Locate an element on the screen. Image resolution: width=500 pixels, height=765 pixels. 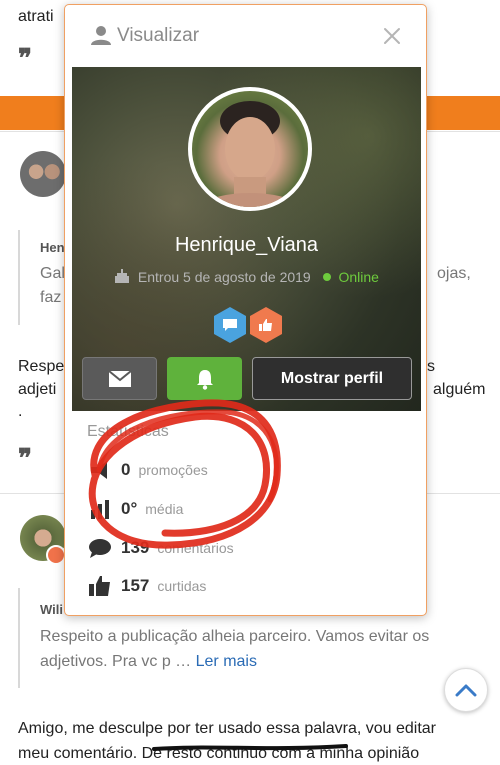
profile-avatar is located at coordinates (250, 149).